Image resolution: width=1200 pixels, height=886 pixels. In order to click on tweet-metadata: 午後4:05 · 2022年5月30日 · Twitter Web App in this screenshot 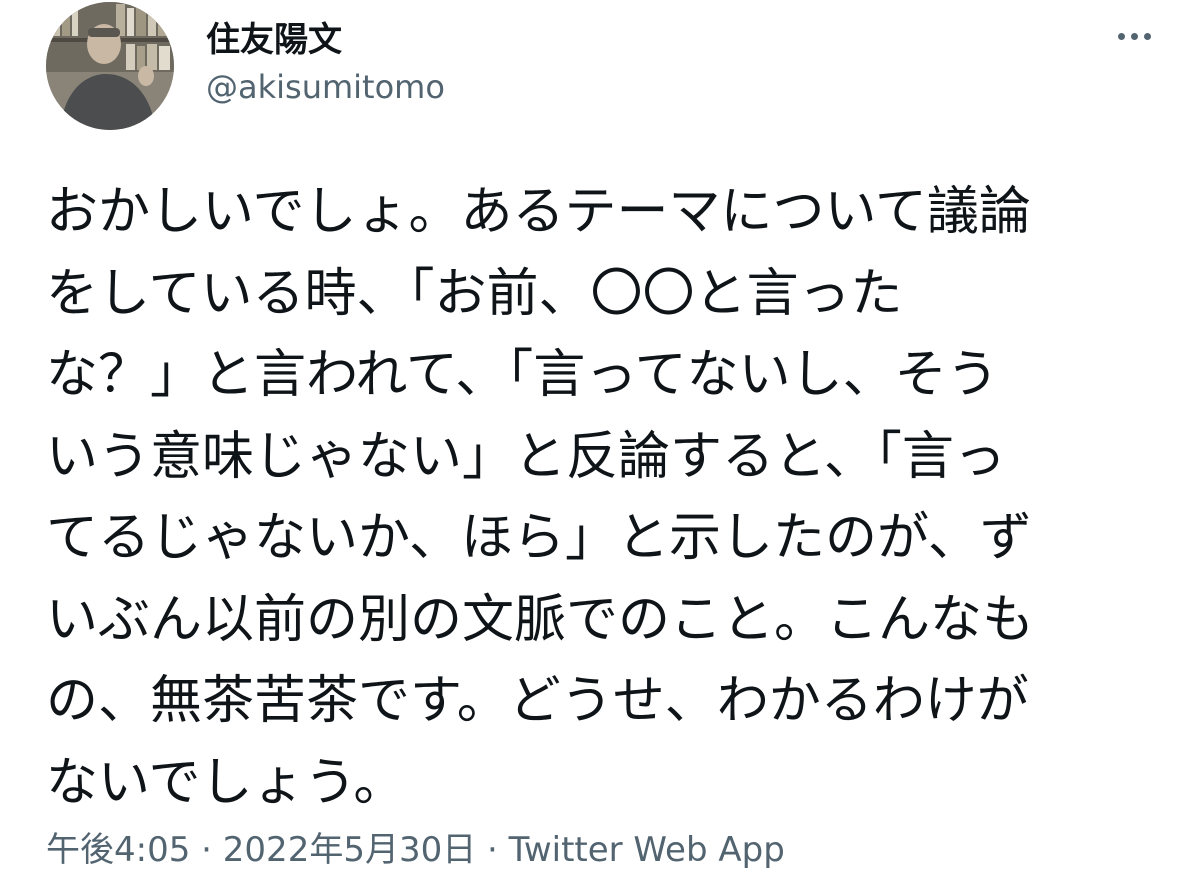, I will do `click(415, 846)`.